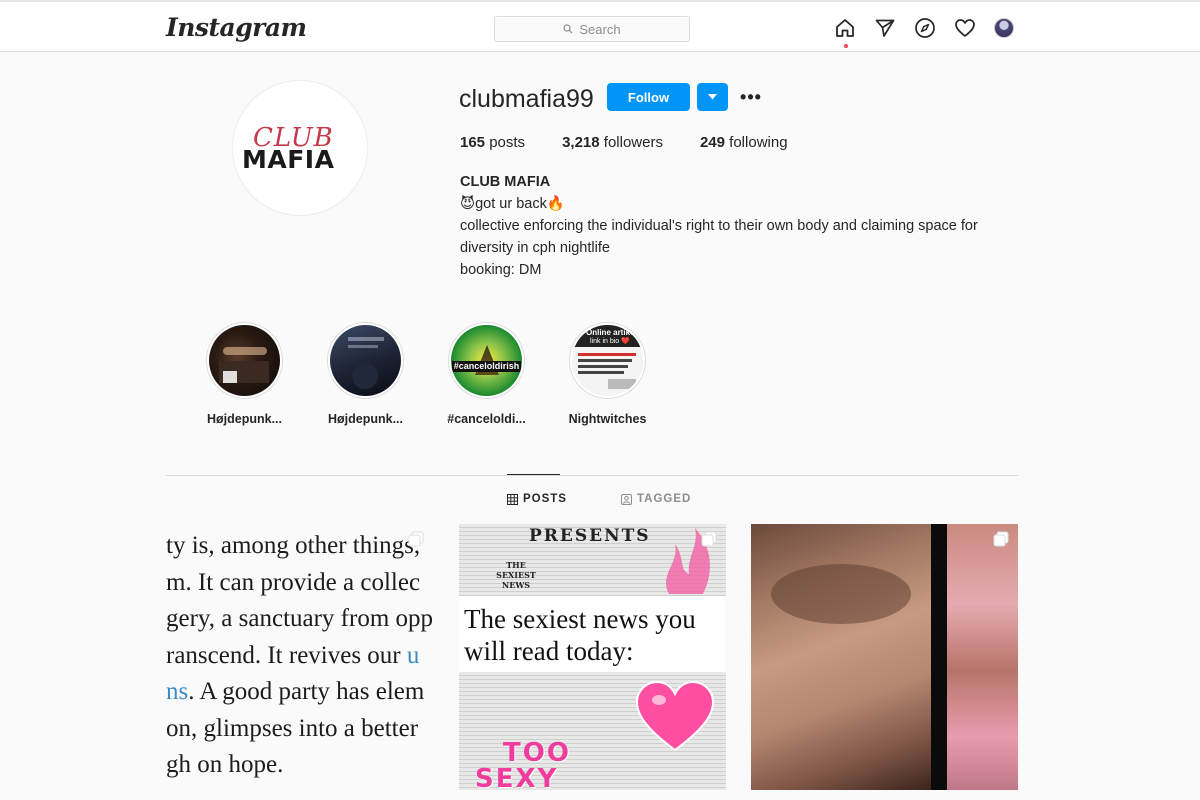  I want to click on post-text-line: gh on hope., so click(225, 764).